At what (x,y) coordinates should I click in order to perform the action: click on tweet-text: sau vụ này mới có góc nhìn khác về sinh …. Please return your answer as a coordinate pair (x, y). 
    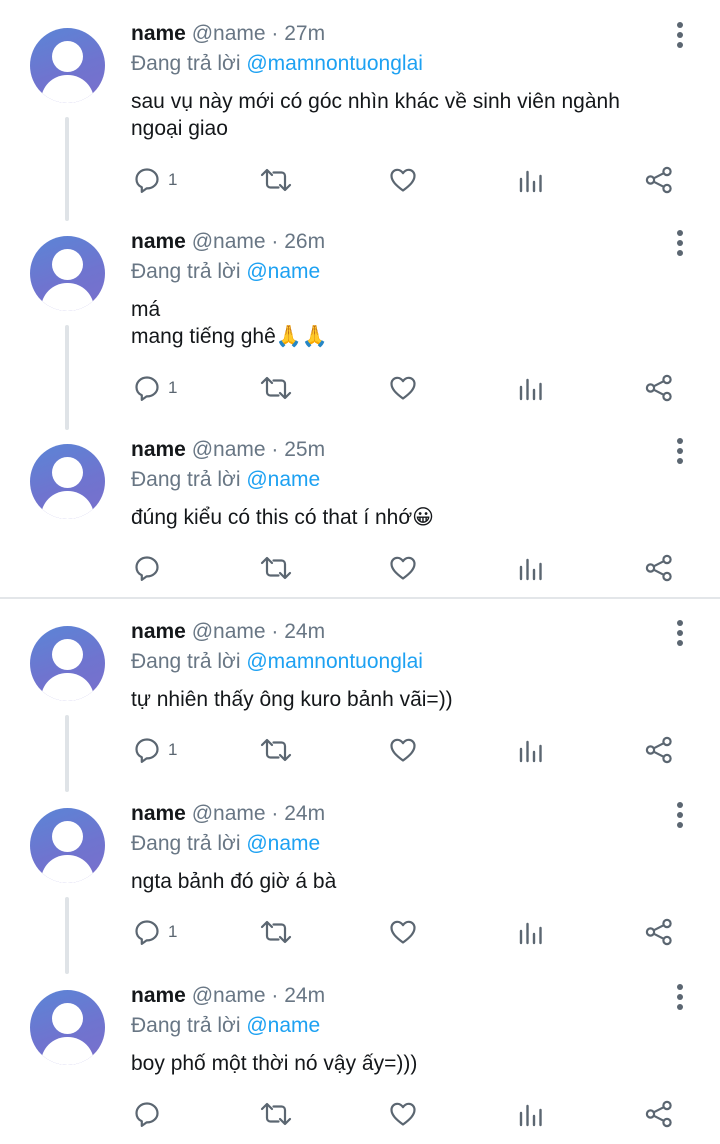
    Looking at the image, I should click on (401, 115).